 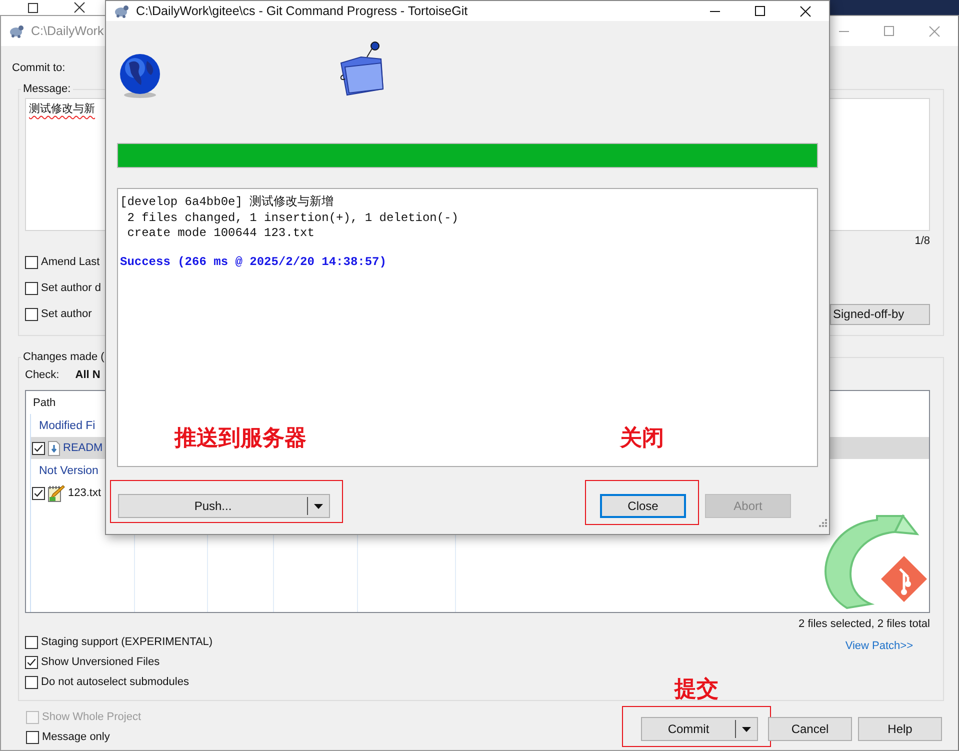 What do you see at coordinates (42, 375) in the screenshot?
I see `check-label: Check:` at bounding box center [42, 375].